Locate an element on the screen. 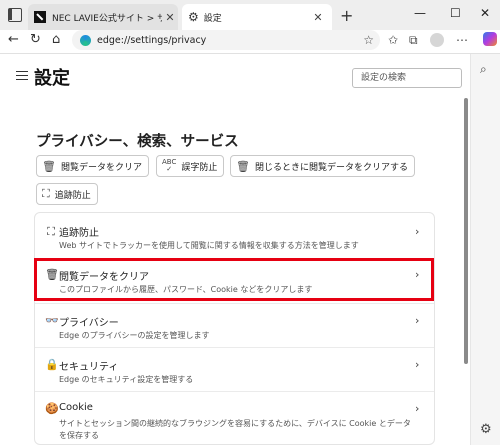  sidebar-settings-gear-icon: ⚙ is located at coordinates (486, 429).